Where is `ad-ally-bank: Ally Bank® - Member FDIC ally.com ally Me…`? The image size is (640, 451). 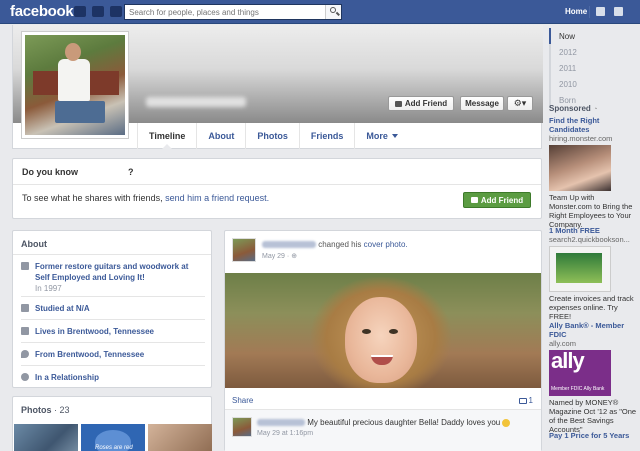 ad-ally-bank: Ally Bank® - Member FDIC ally.com ally Me… is located at coordinates (594, 377).